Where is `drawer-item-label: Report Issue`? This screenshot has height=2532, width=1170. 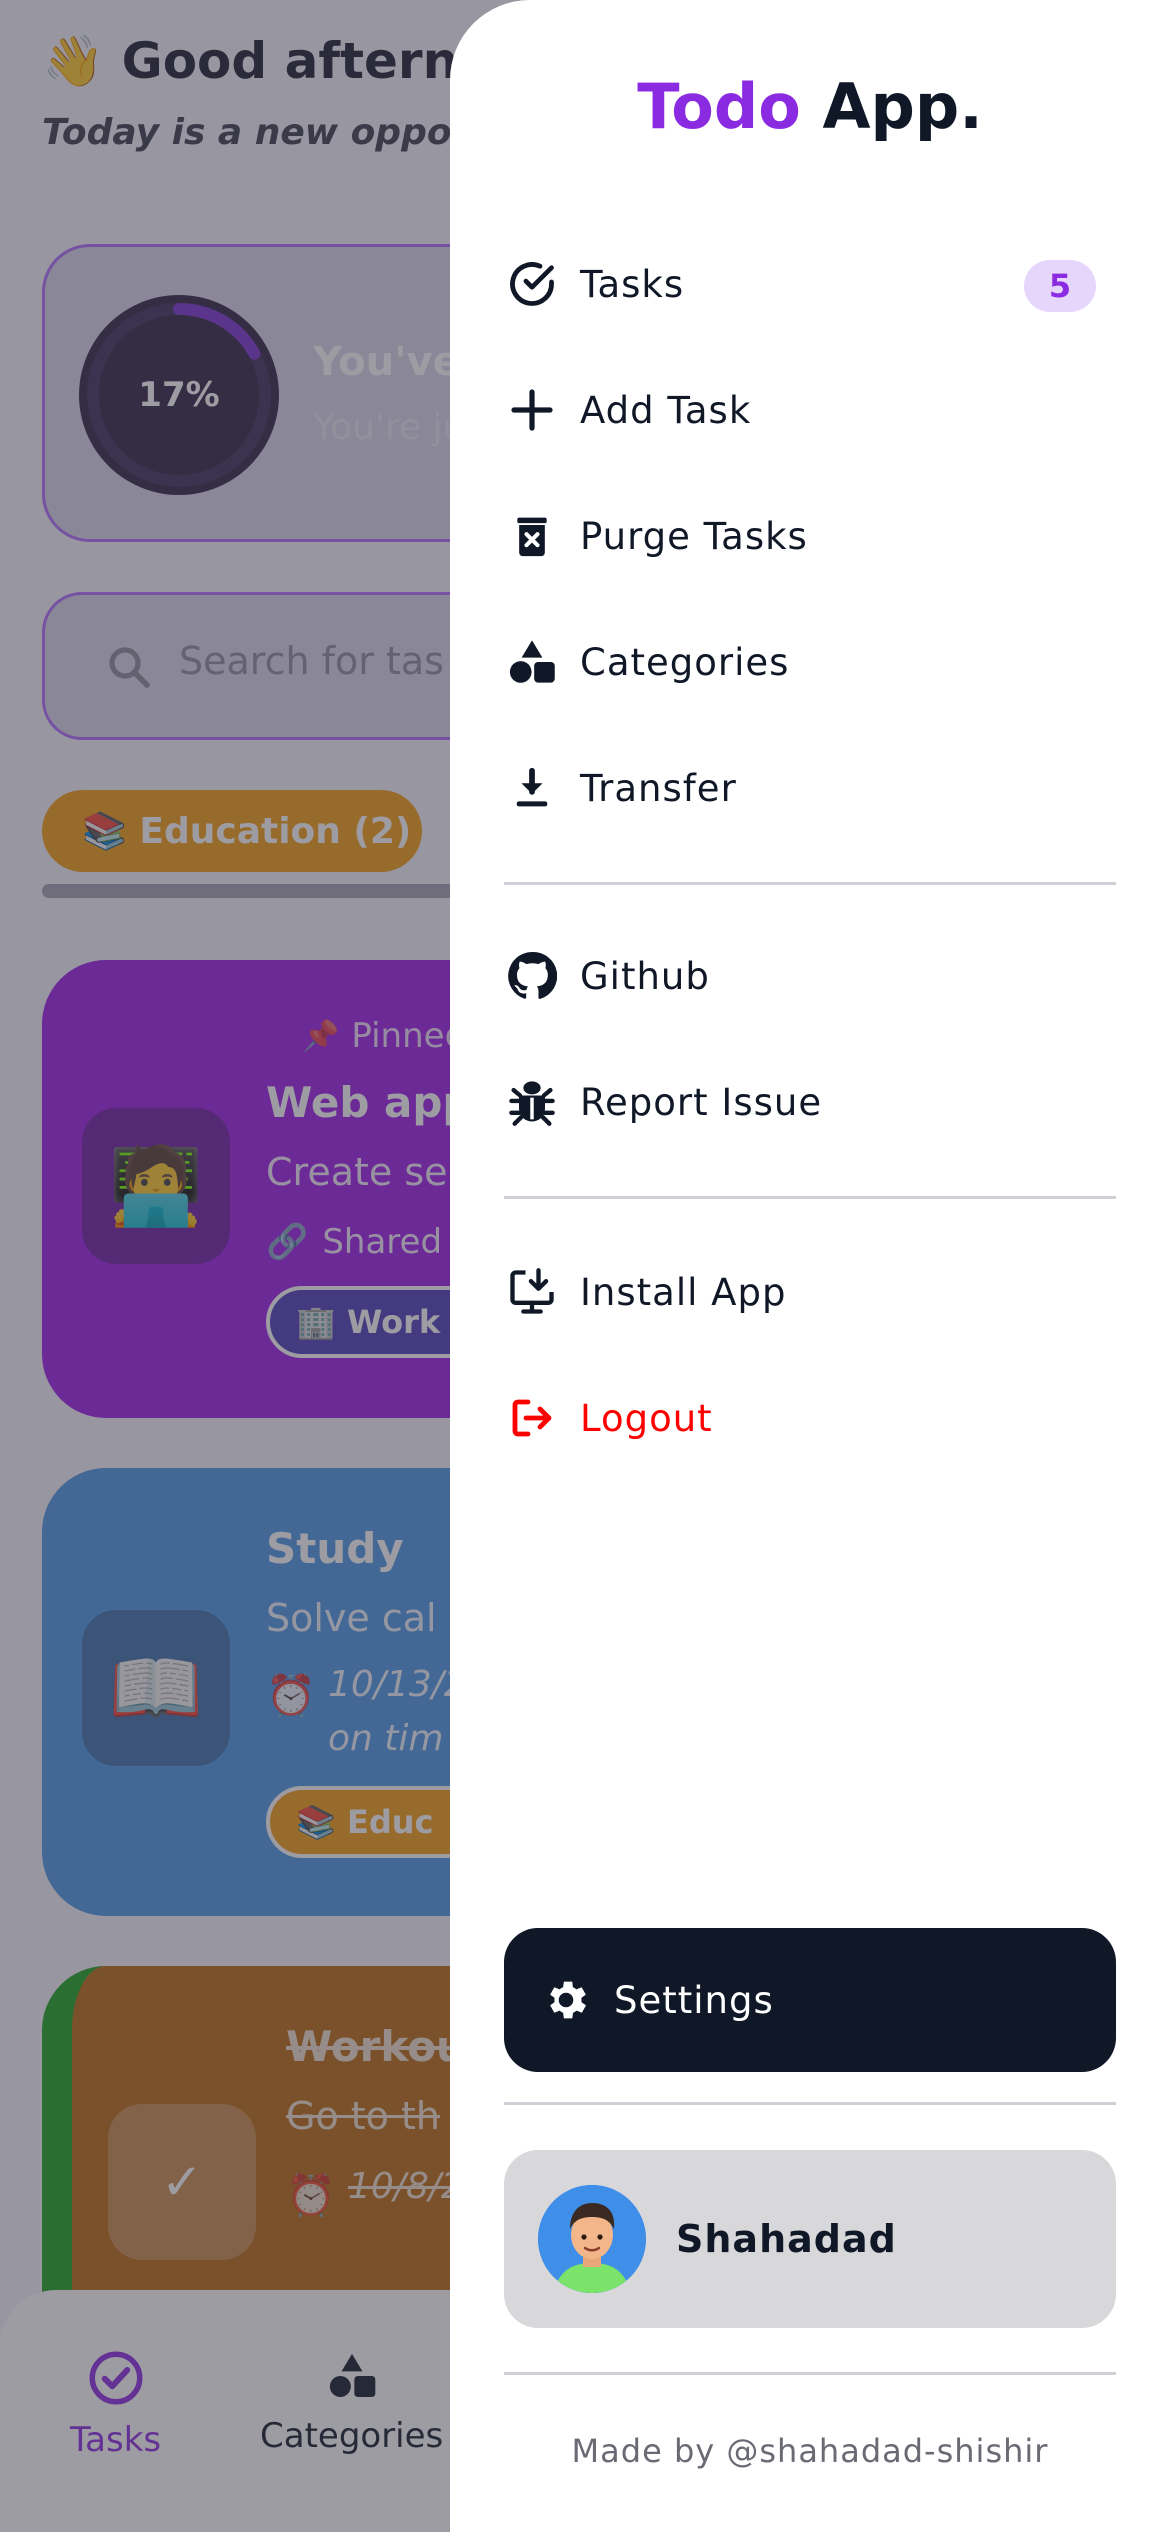
drawer-item-label: Report Issue is located at coordinates (701, 1102).